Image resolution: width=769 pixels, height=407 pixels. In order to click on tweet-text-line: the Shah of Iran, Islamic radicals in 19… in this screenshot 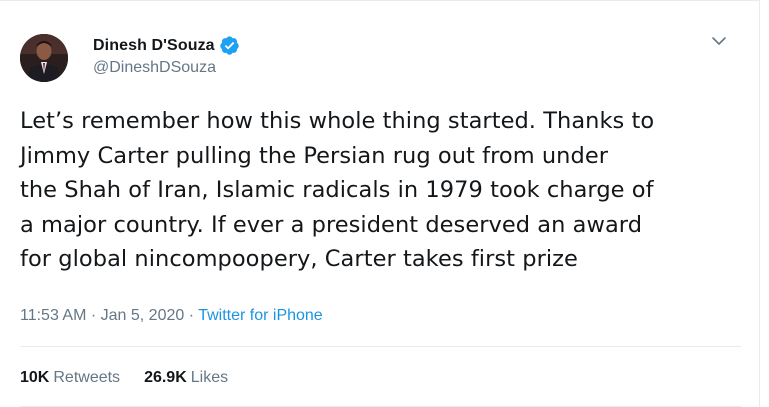, I will do `click(337, 190)`.